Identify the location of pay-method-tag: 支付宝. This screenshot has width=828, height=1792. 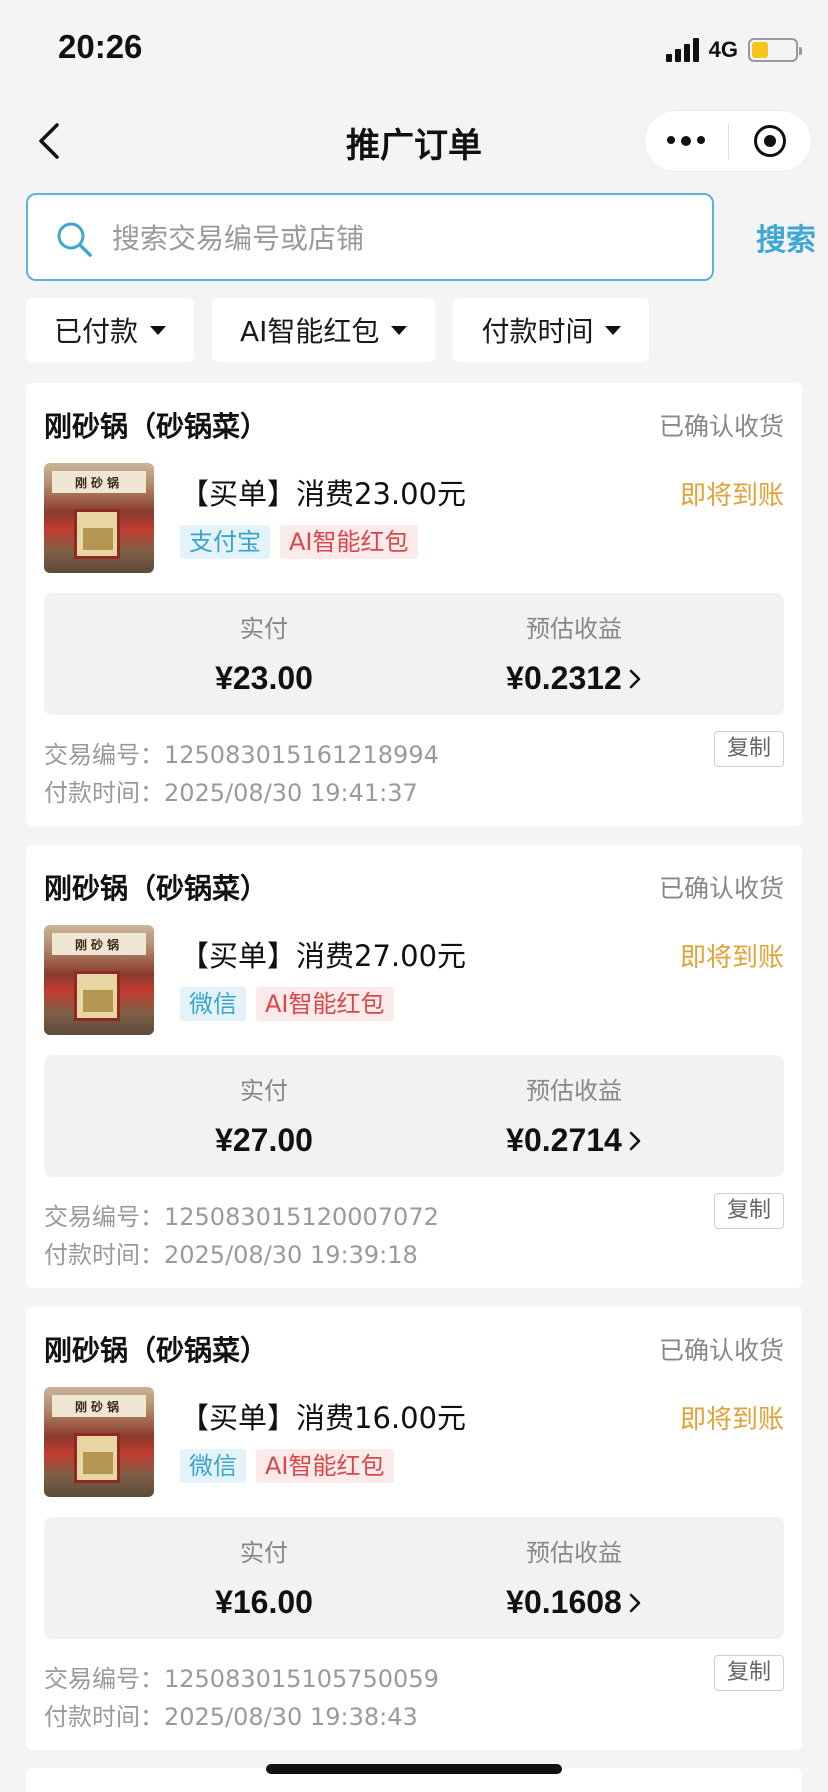
(225, 542).